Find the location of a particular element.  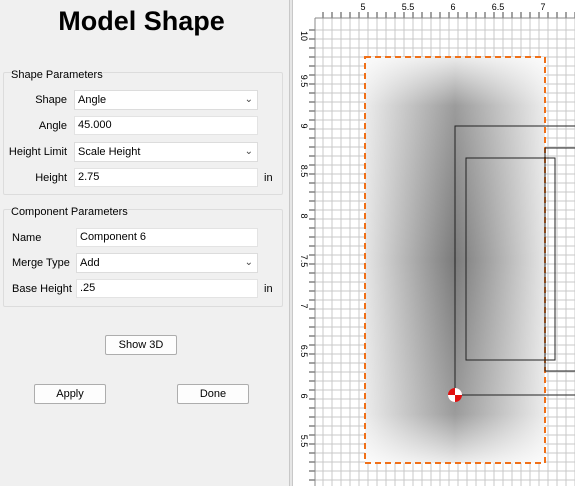

x-tick-label: 6.5 is located at coordinates (498, 7).